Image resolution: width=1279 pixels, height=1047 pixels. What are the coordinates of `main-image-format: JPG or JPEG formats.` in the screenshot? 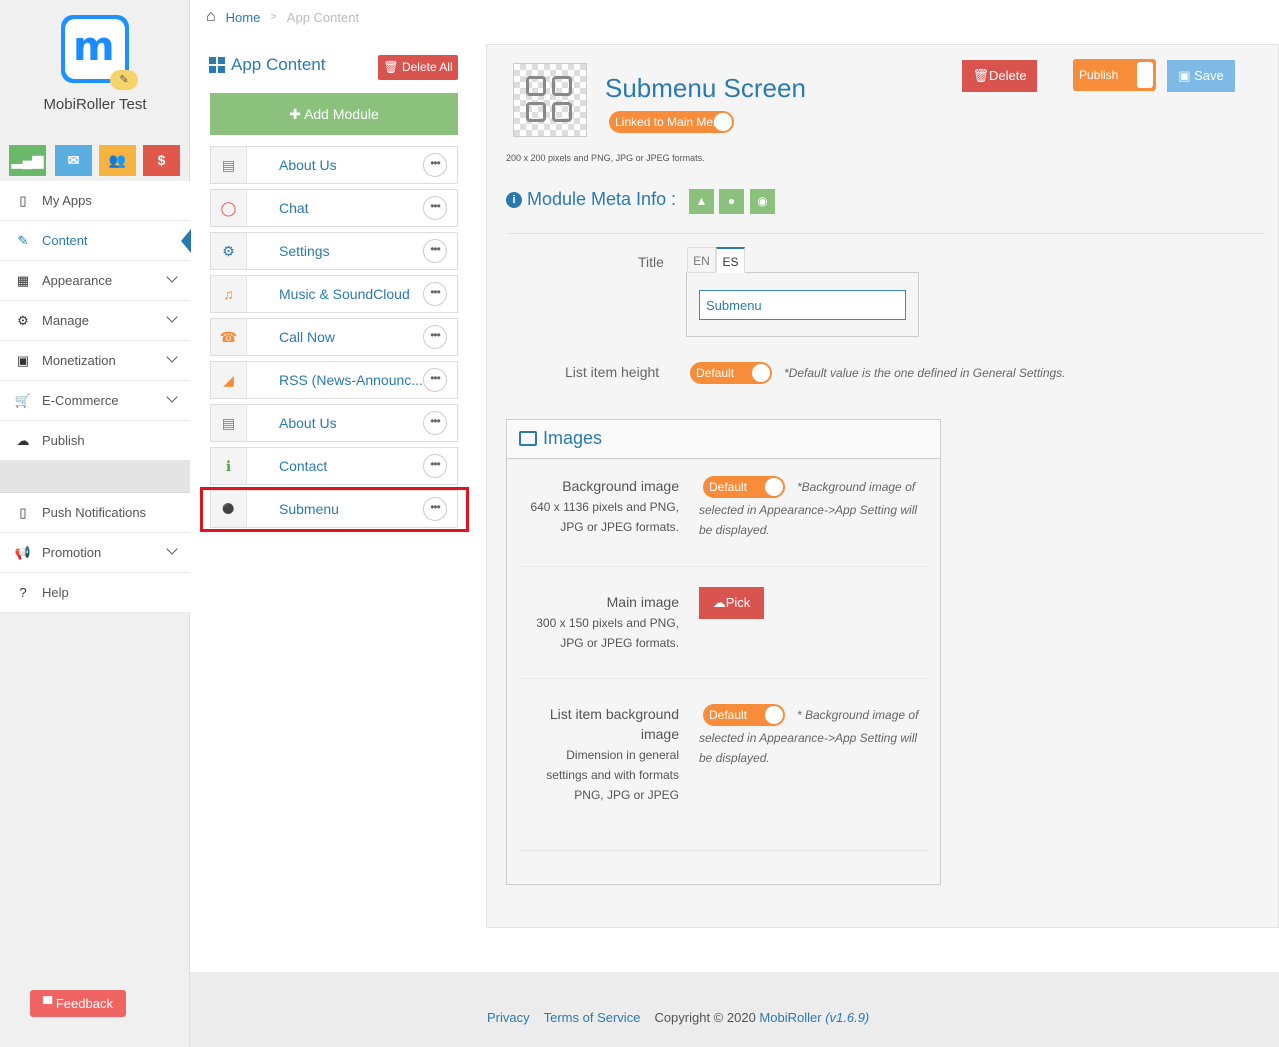 It's located at (619, 643).